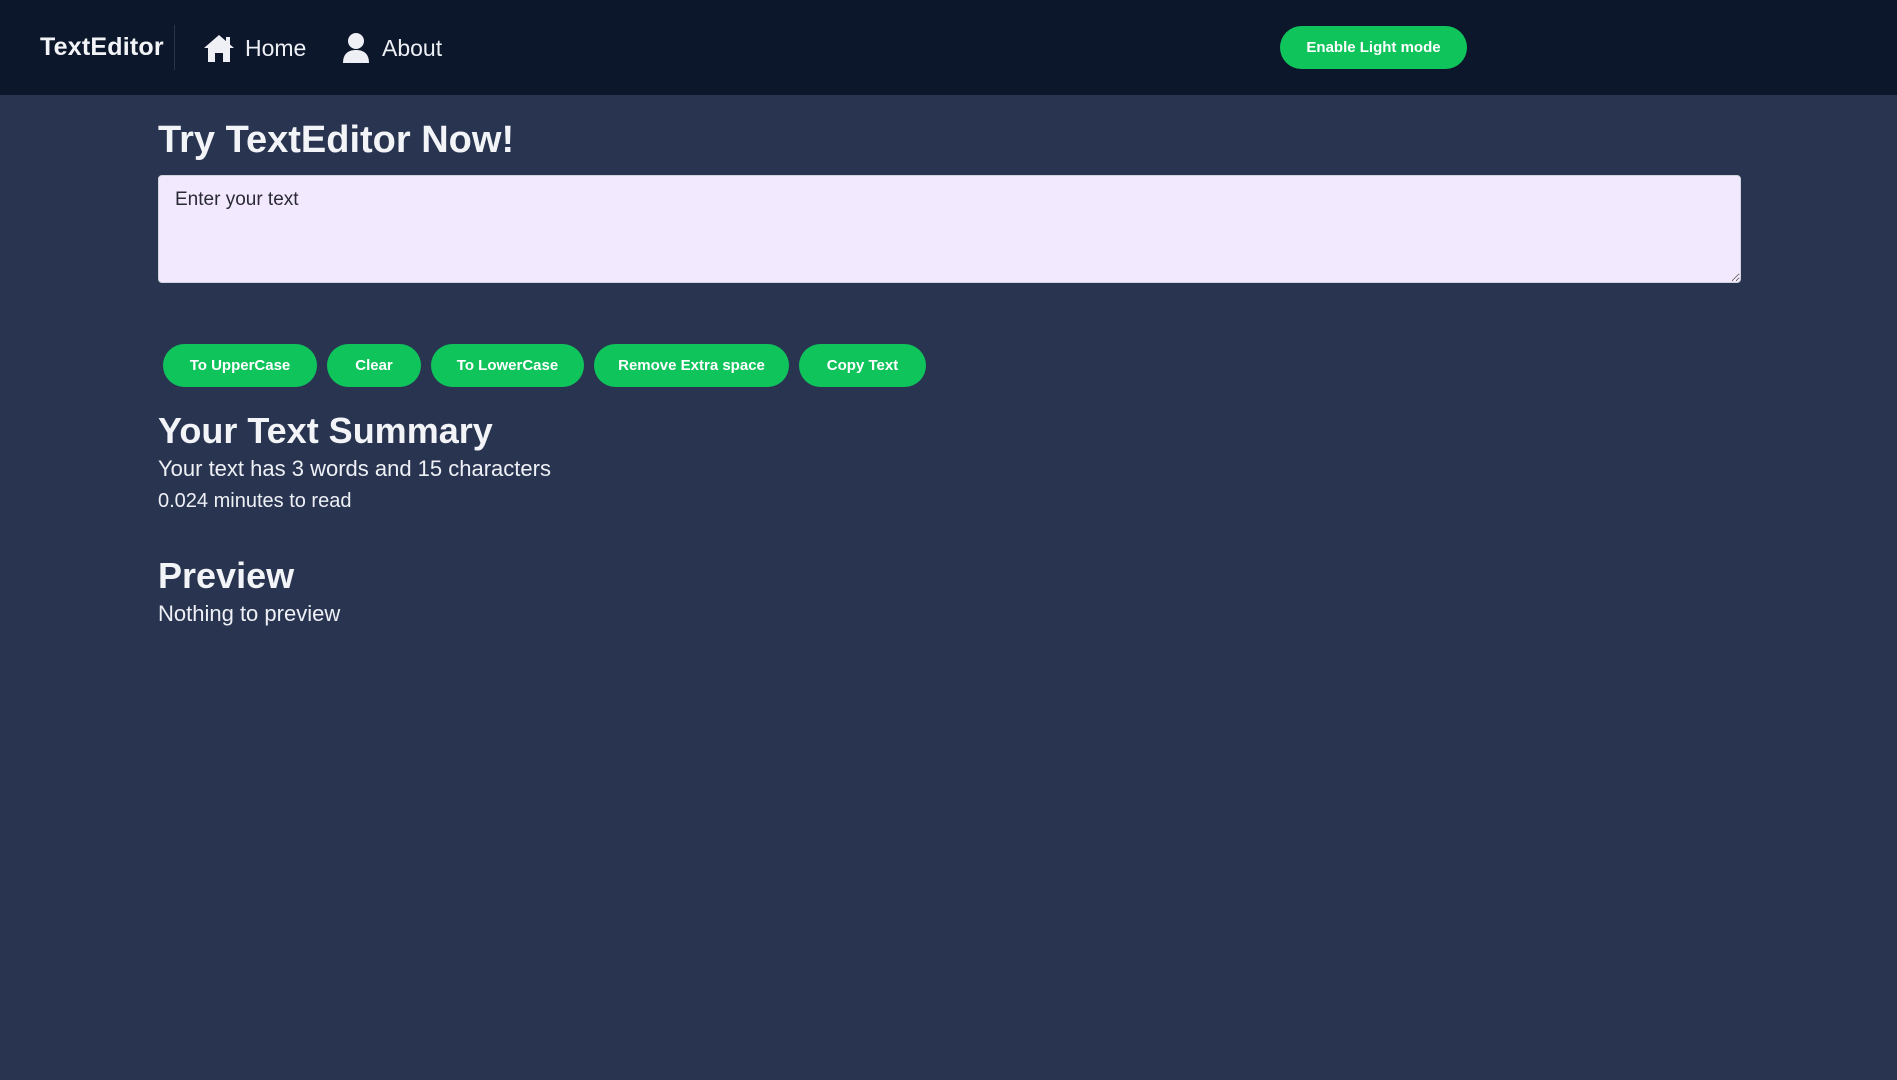 The width and height of the screenshot is (1897, 1080). Describe the element at coordinates (174, 47) in the screenshot. I see `navbar-divider` at that location.